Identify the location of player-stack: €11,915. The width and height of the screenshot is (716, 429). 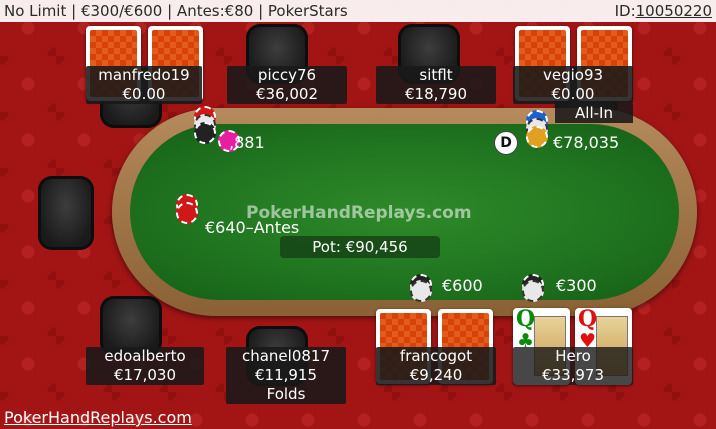
(286, 375).